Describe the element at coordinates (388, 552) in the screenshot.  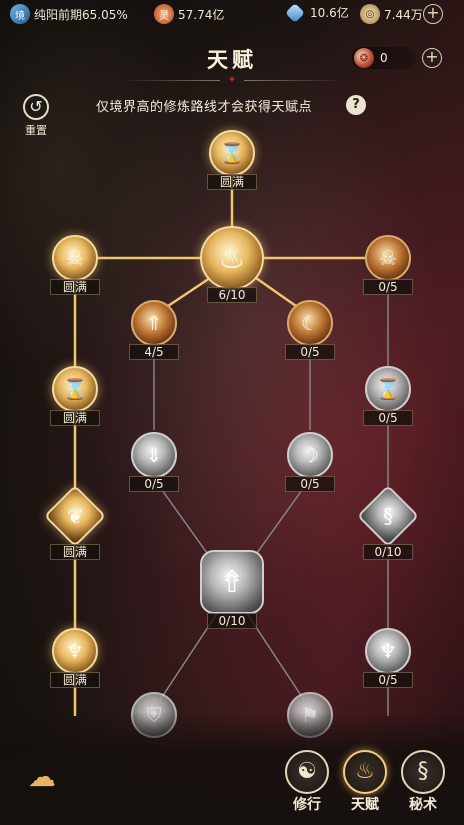
I see `talent-node-right3-label: 0/10` at that location.